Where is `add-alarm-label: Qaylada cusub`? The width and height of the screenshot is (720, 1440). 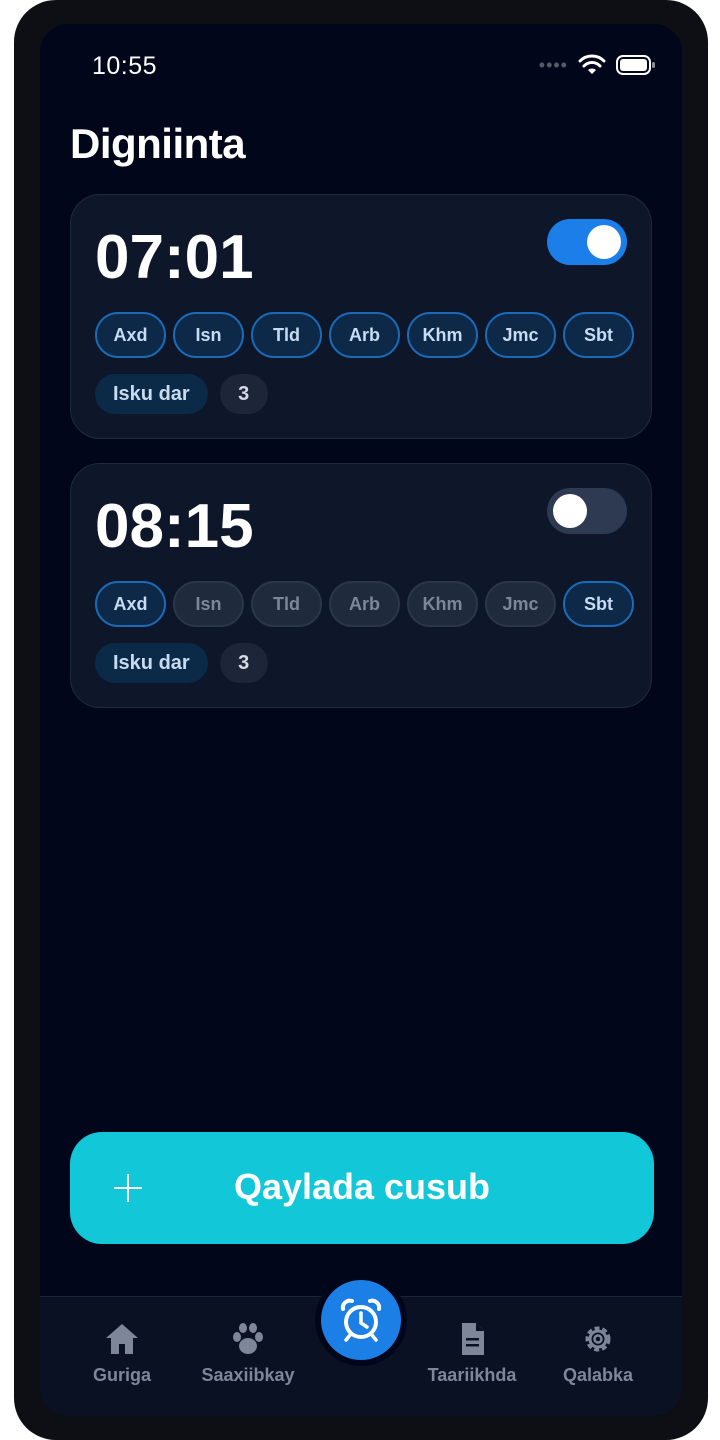
add-alarm-label: Qaylada cusub is located at coordinates (362, 1186).